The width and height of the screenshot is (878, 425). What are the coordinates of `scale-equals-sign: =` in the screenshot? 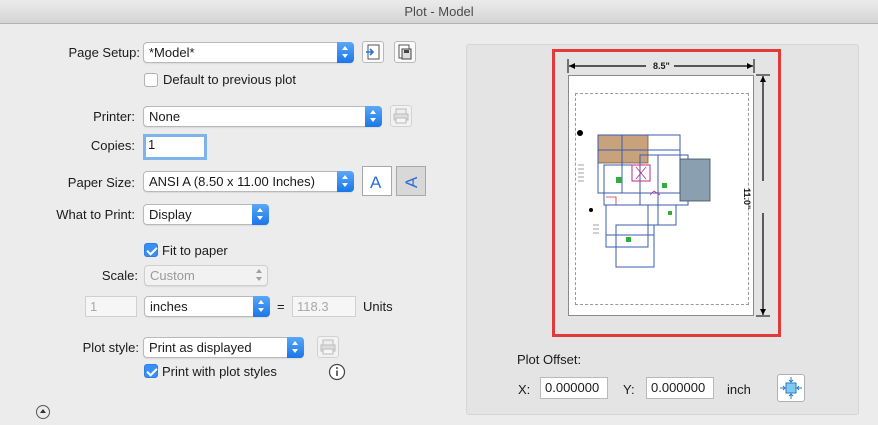 It's located at (281, 306).